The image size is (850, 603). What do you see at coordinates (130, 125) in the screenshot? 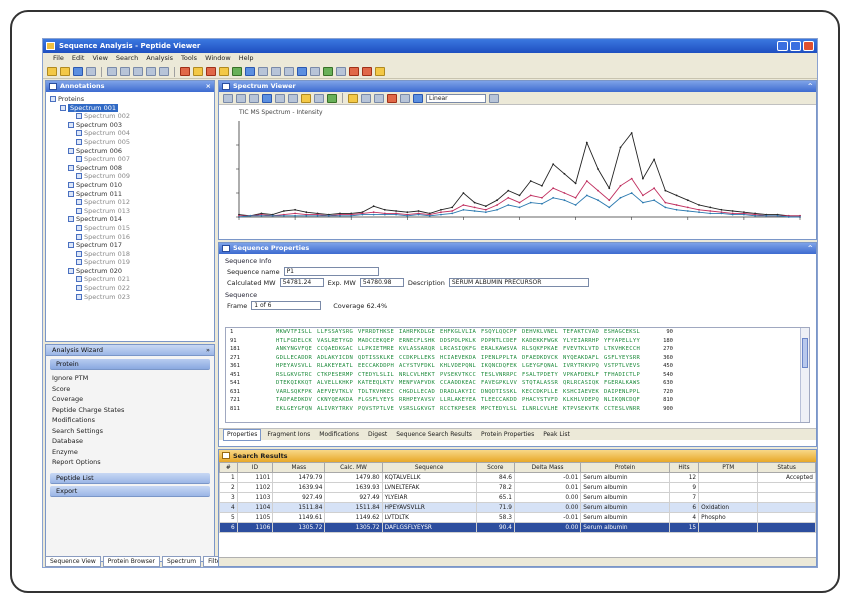
I see `tree-node: Spectrum 003` at bounding box center [130, 125].